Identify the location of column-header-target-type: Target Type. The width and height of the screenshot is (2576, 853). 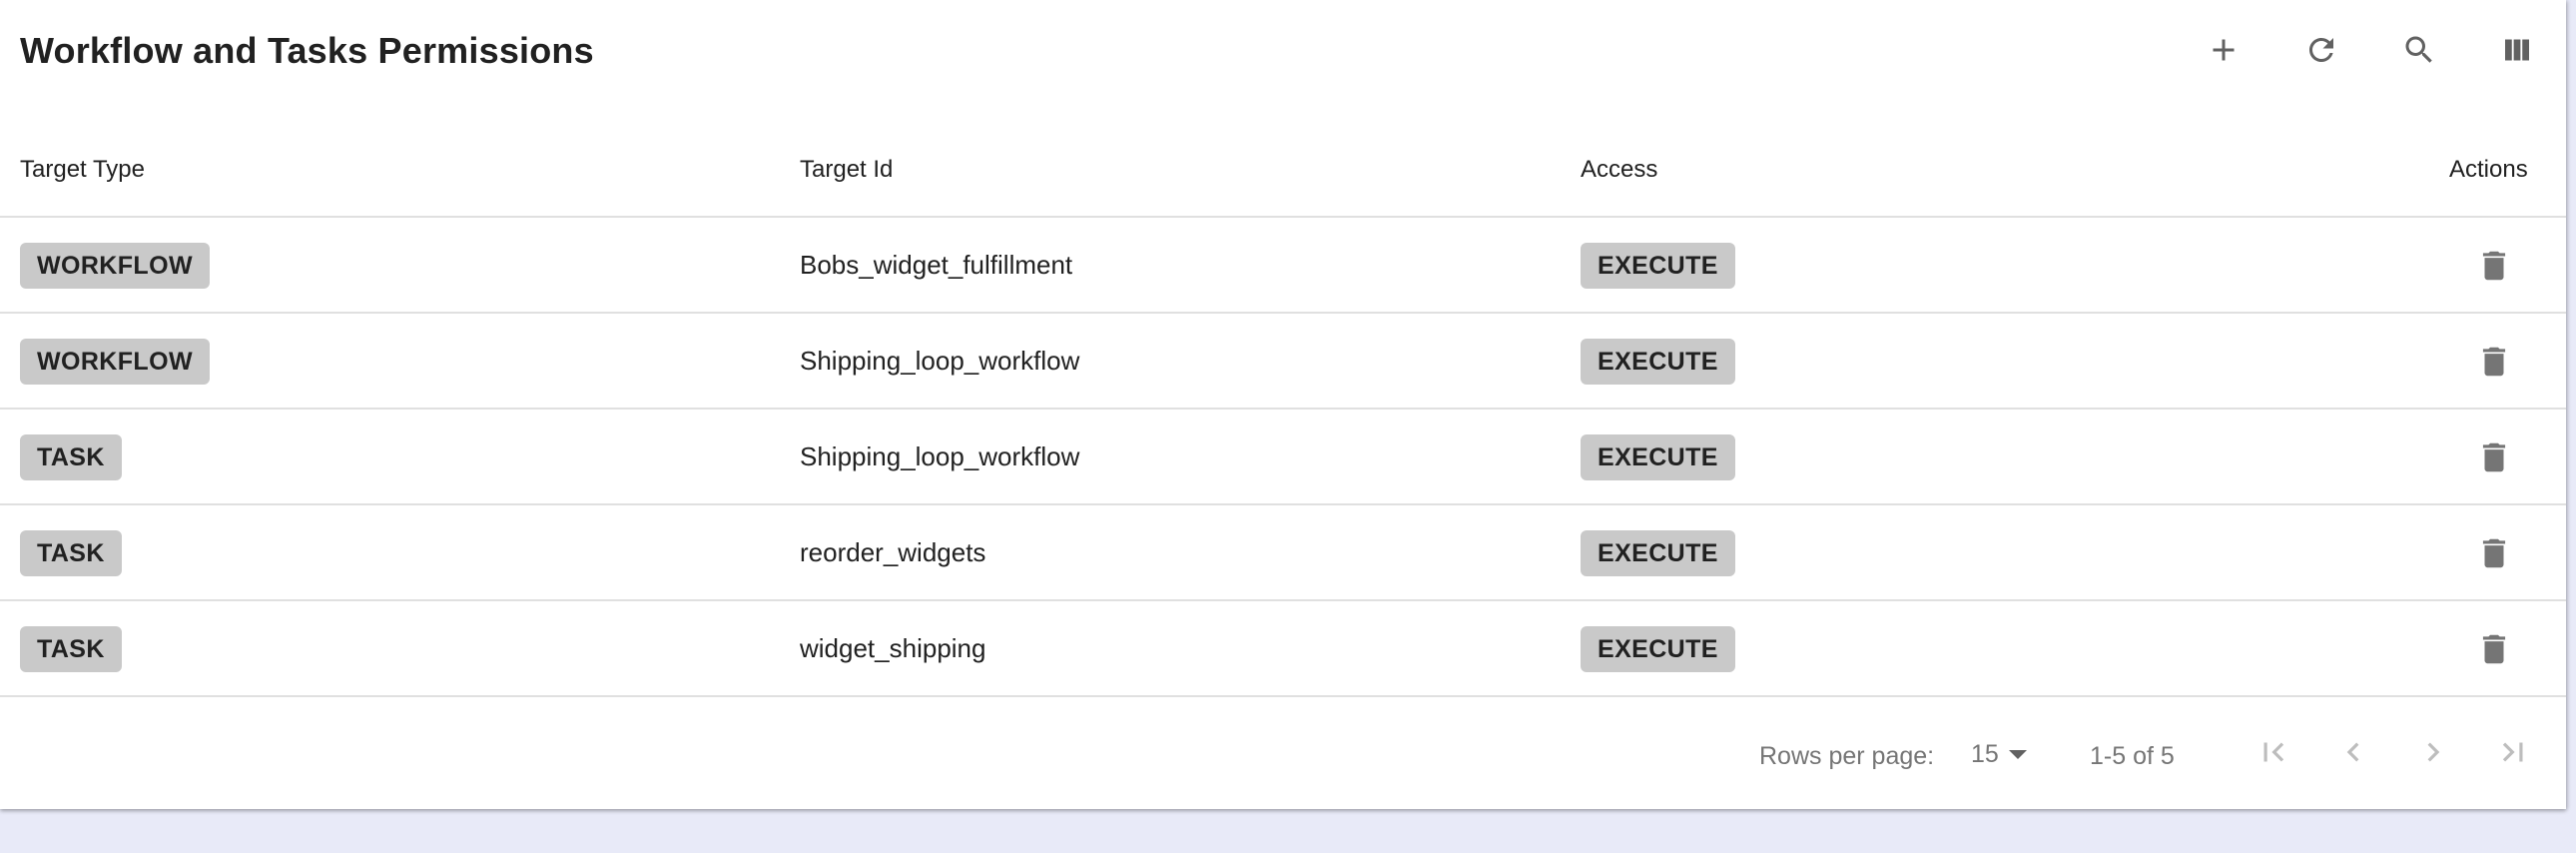
(82, 170).